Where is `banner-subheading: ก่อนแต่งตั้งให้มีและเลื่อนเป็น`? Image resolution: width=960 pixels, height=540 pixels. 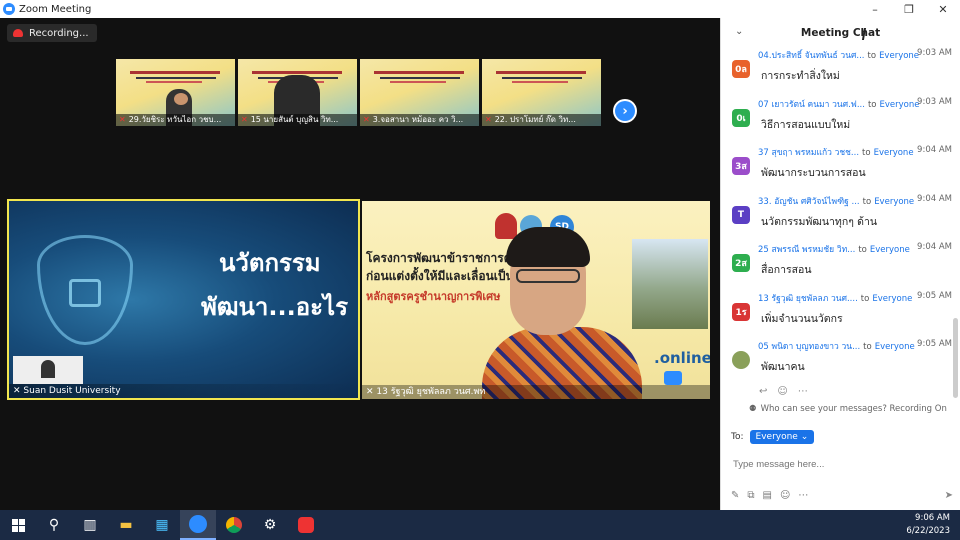 banner-subheading: ก่อนแต่งตั้งให้มีและเลื่อนเป็น is located at coordinates (440, 276).